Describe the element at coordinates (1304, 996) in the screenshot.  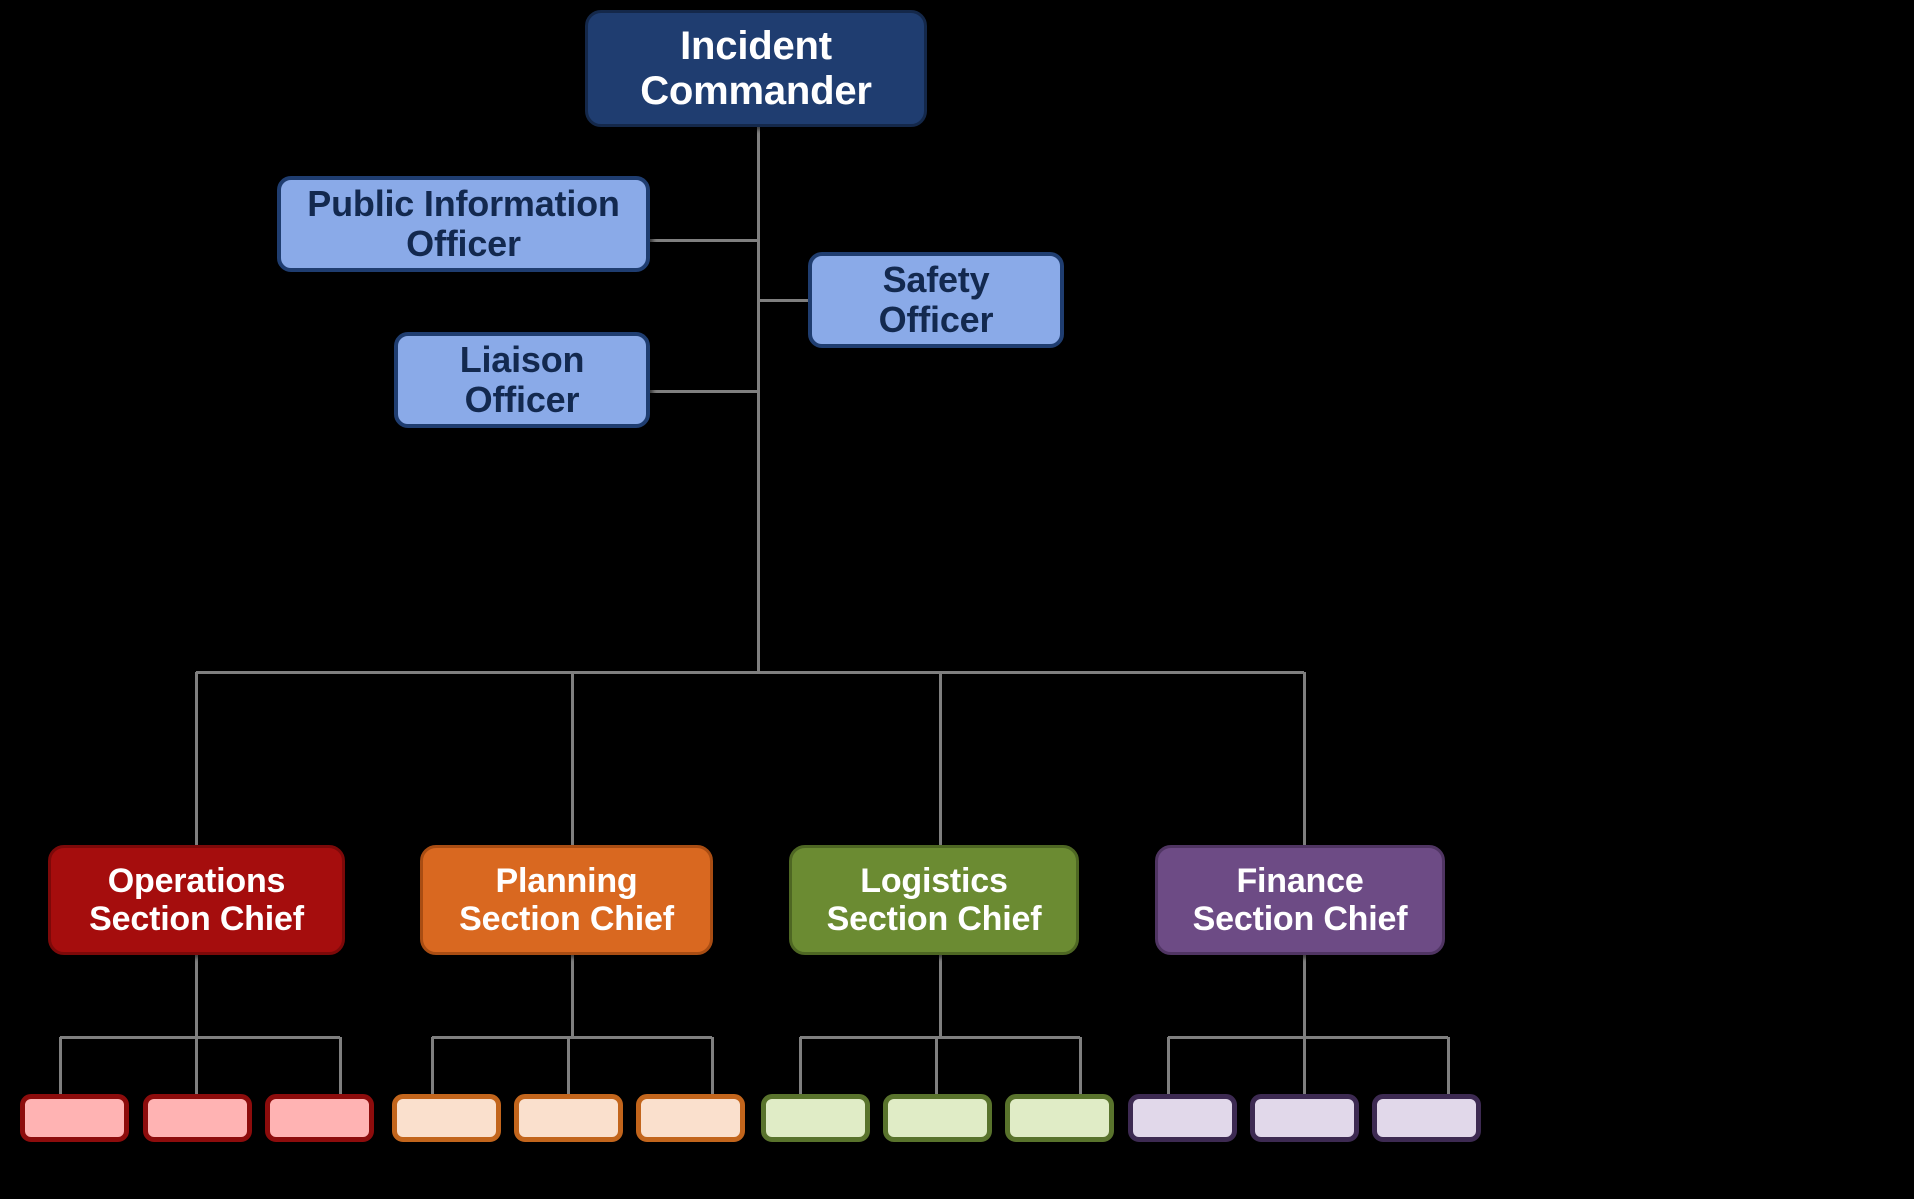
I see `connector-finance-section-chief-stem` at that location.